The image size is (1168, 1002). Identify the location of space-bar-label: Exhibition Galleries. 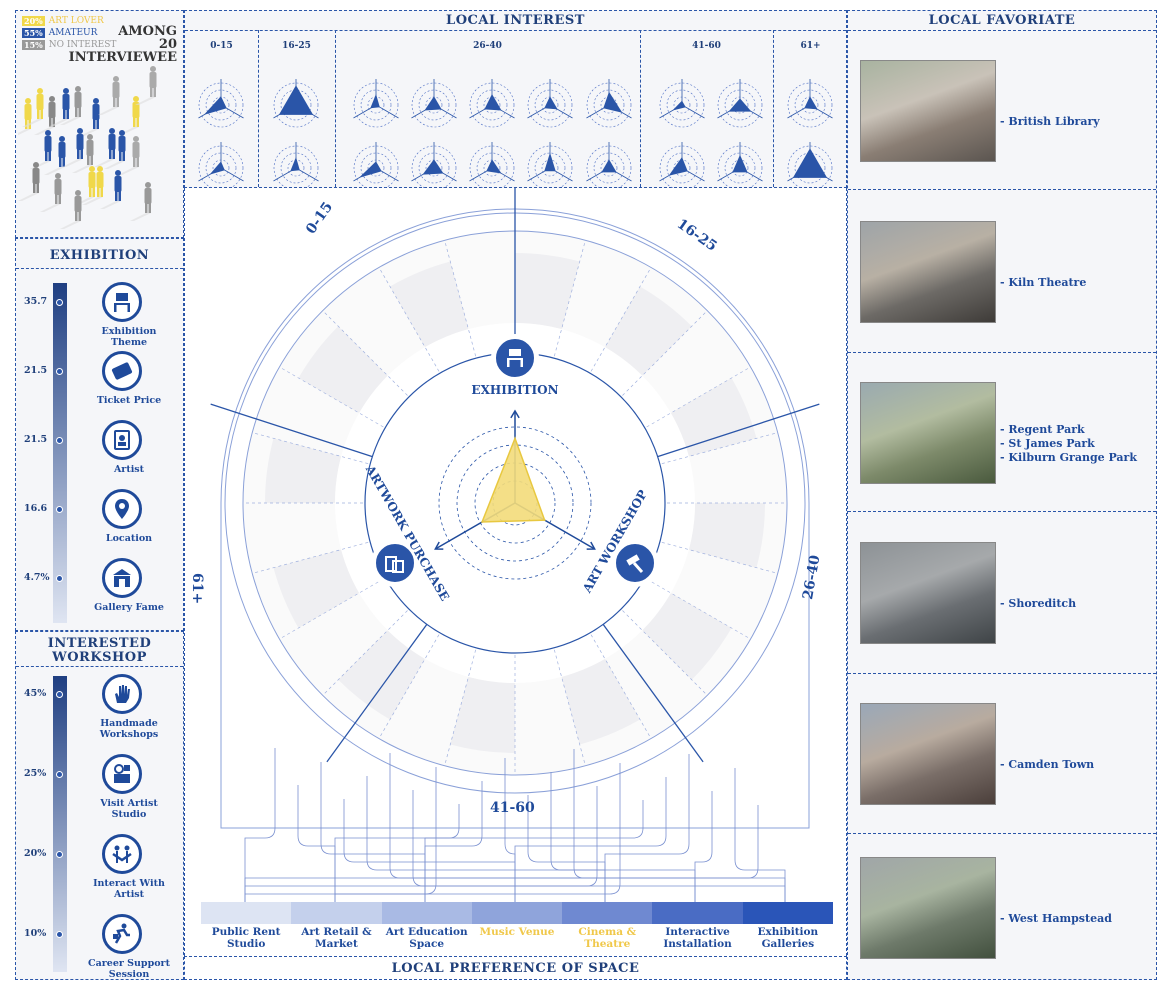
(788, 938).